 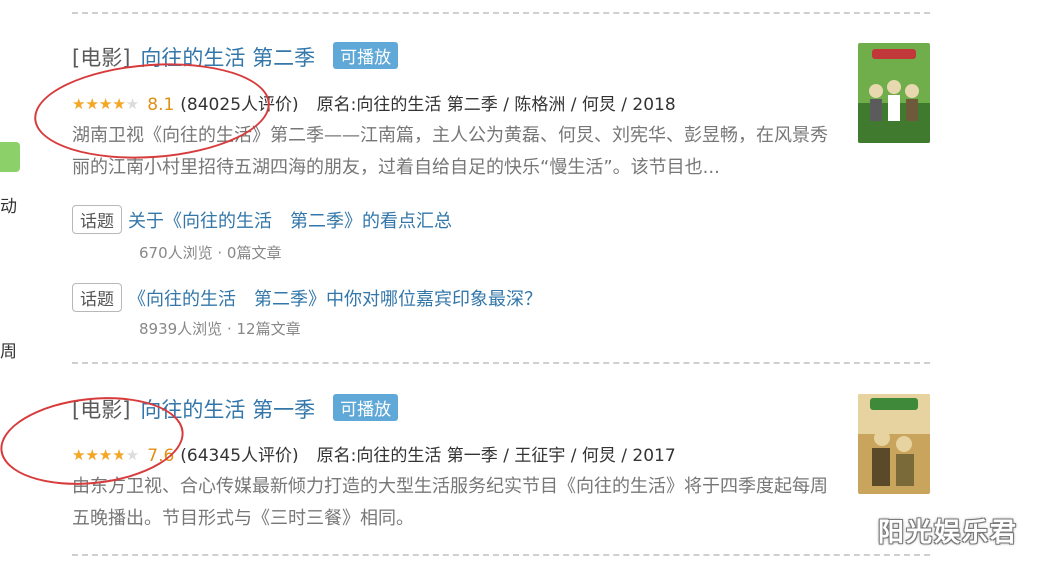 I want to click on sidebar-text-fragment: 动, so click(x=8, y=207).